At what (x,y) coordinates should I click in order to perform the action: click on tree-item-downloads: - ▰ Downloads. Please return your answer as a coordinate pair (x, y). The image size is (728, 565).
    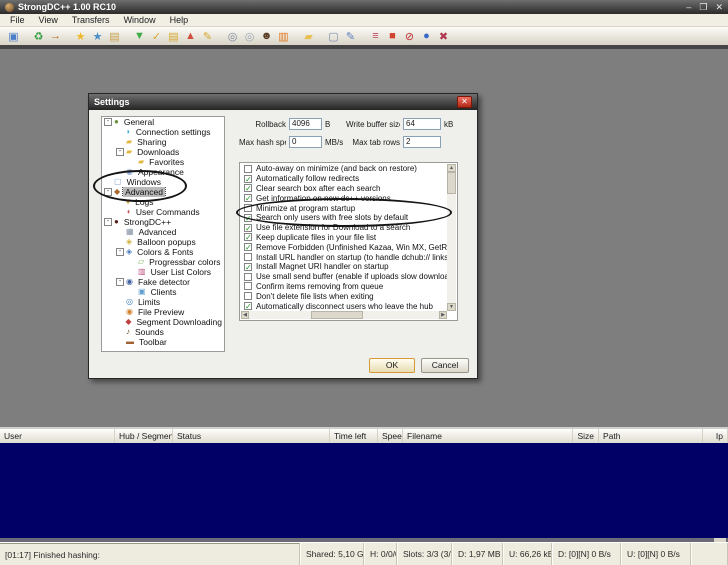
    Looking at the image, I should click on (163, 152).